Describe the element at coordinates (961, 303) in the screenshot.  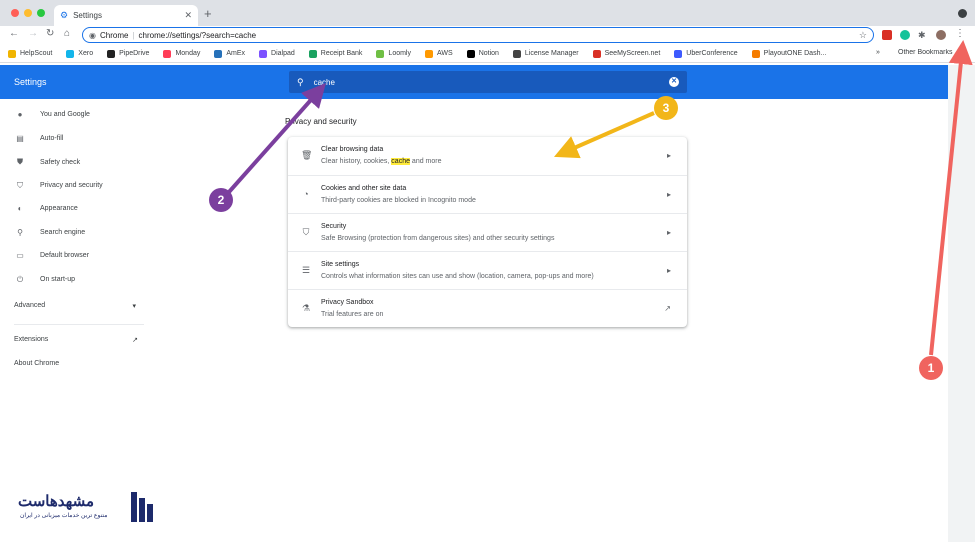
I see `scrollbar-area` at that location.